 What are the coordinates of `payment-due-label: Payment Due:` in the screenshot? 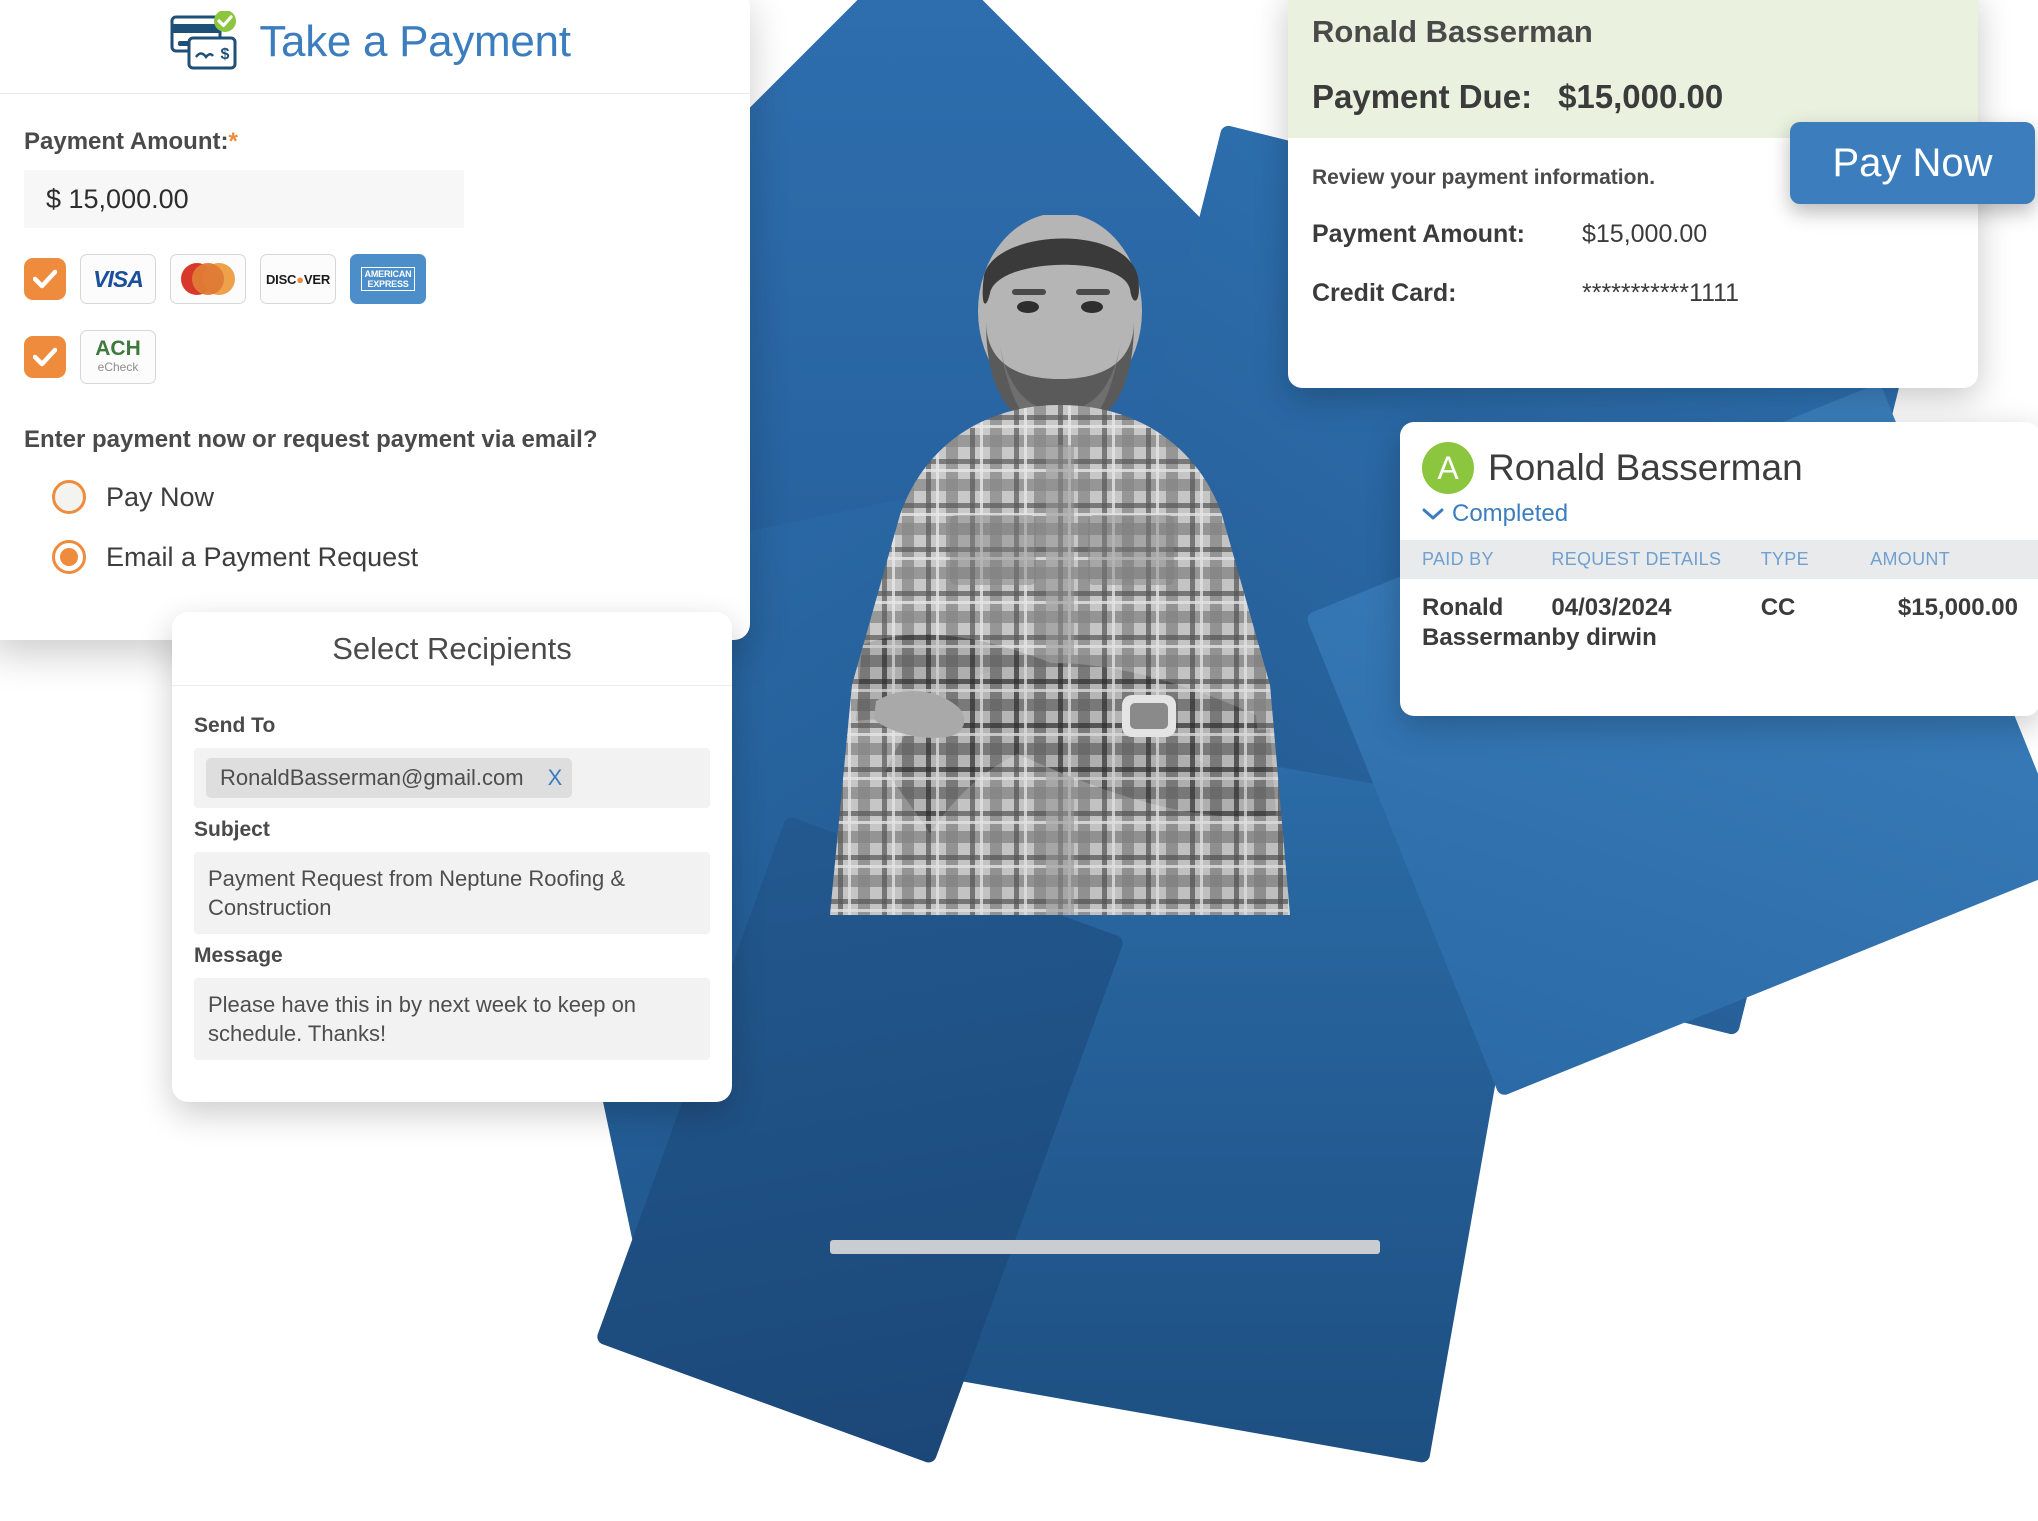 It's located at (1422, 96).